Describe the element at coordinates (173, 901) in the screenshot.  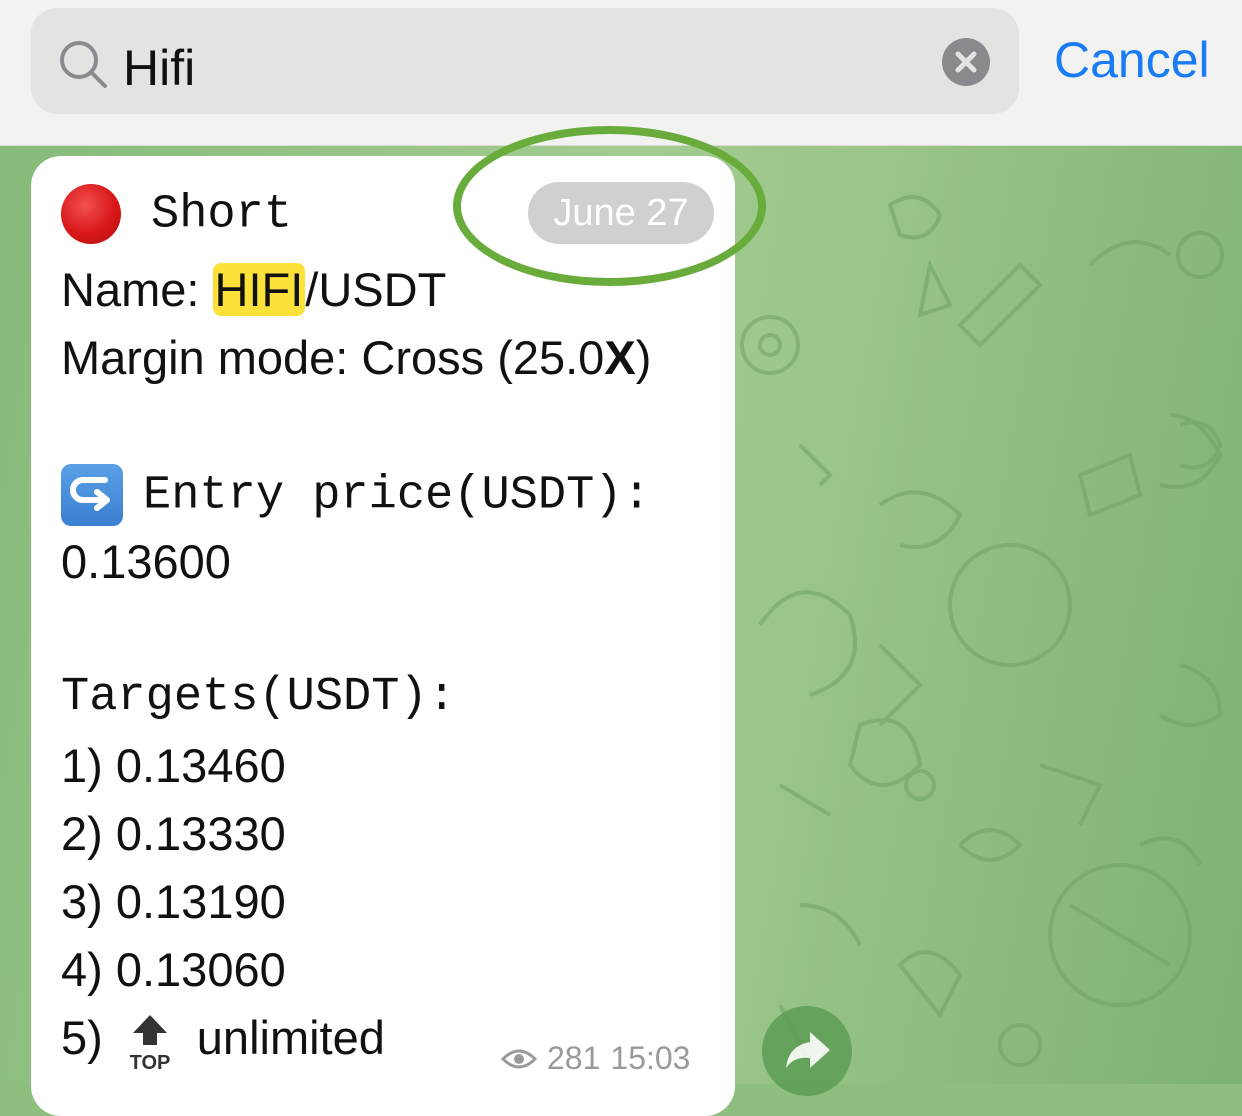
I see `target-item: 3) 0.13190` at that location.